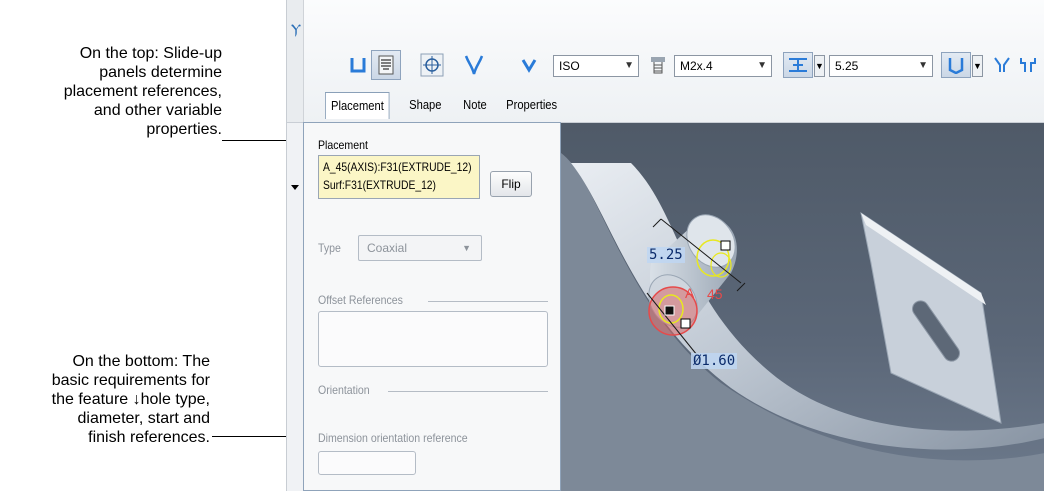 The image size is (1044, 491). Describe the element at coordinates (393, 438) in the screenshot. I see `dimension-orientation-label: Dimension orientation reference` at that location.